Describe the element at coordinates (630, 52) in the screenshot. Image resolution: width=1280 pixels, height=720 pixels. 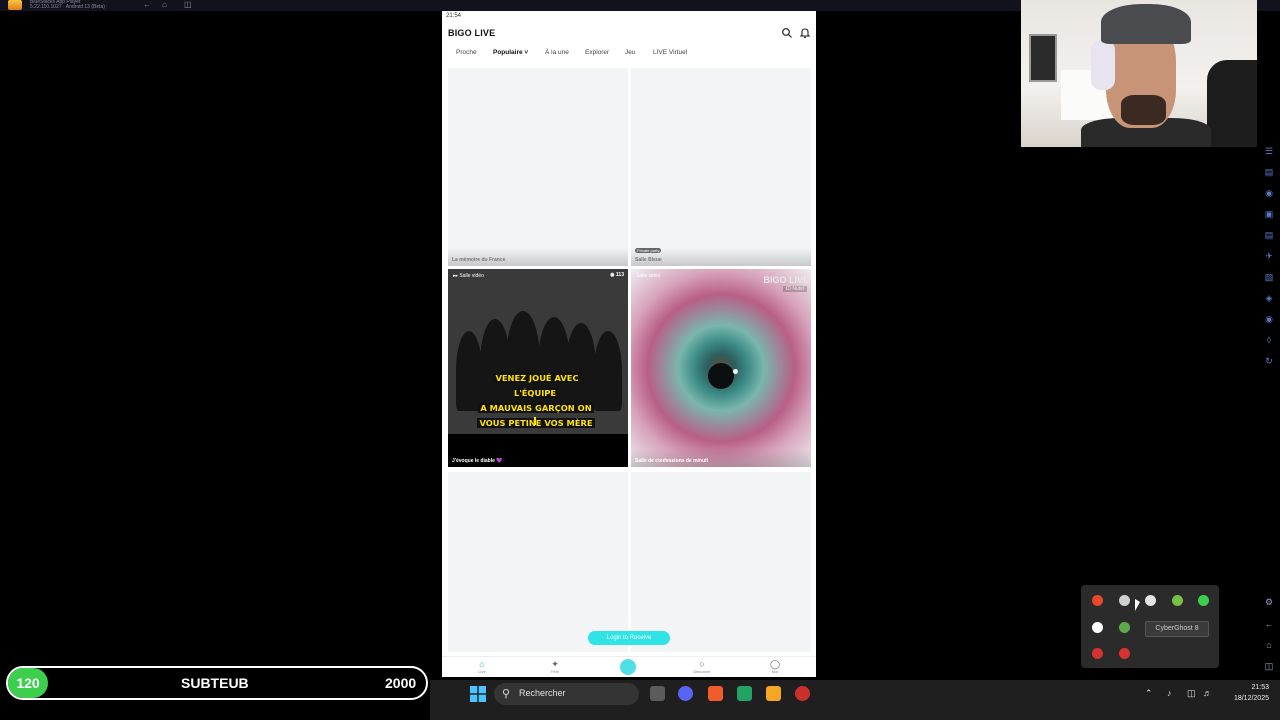
I see `tab-jeu: Jeu` at that location.